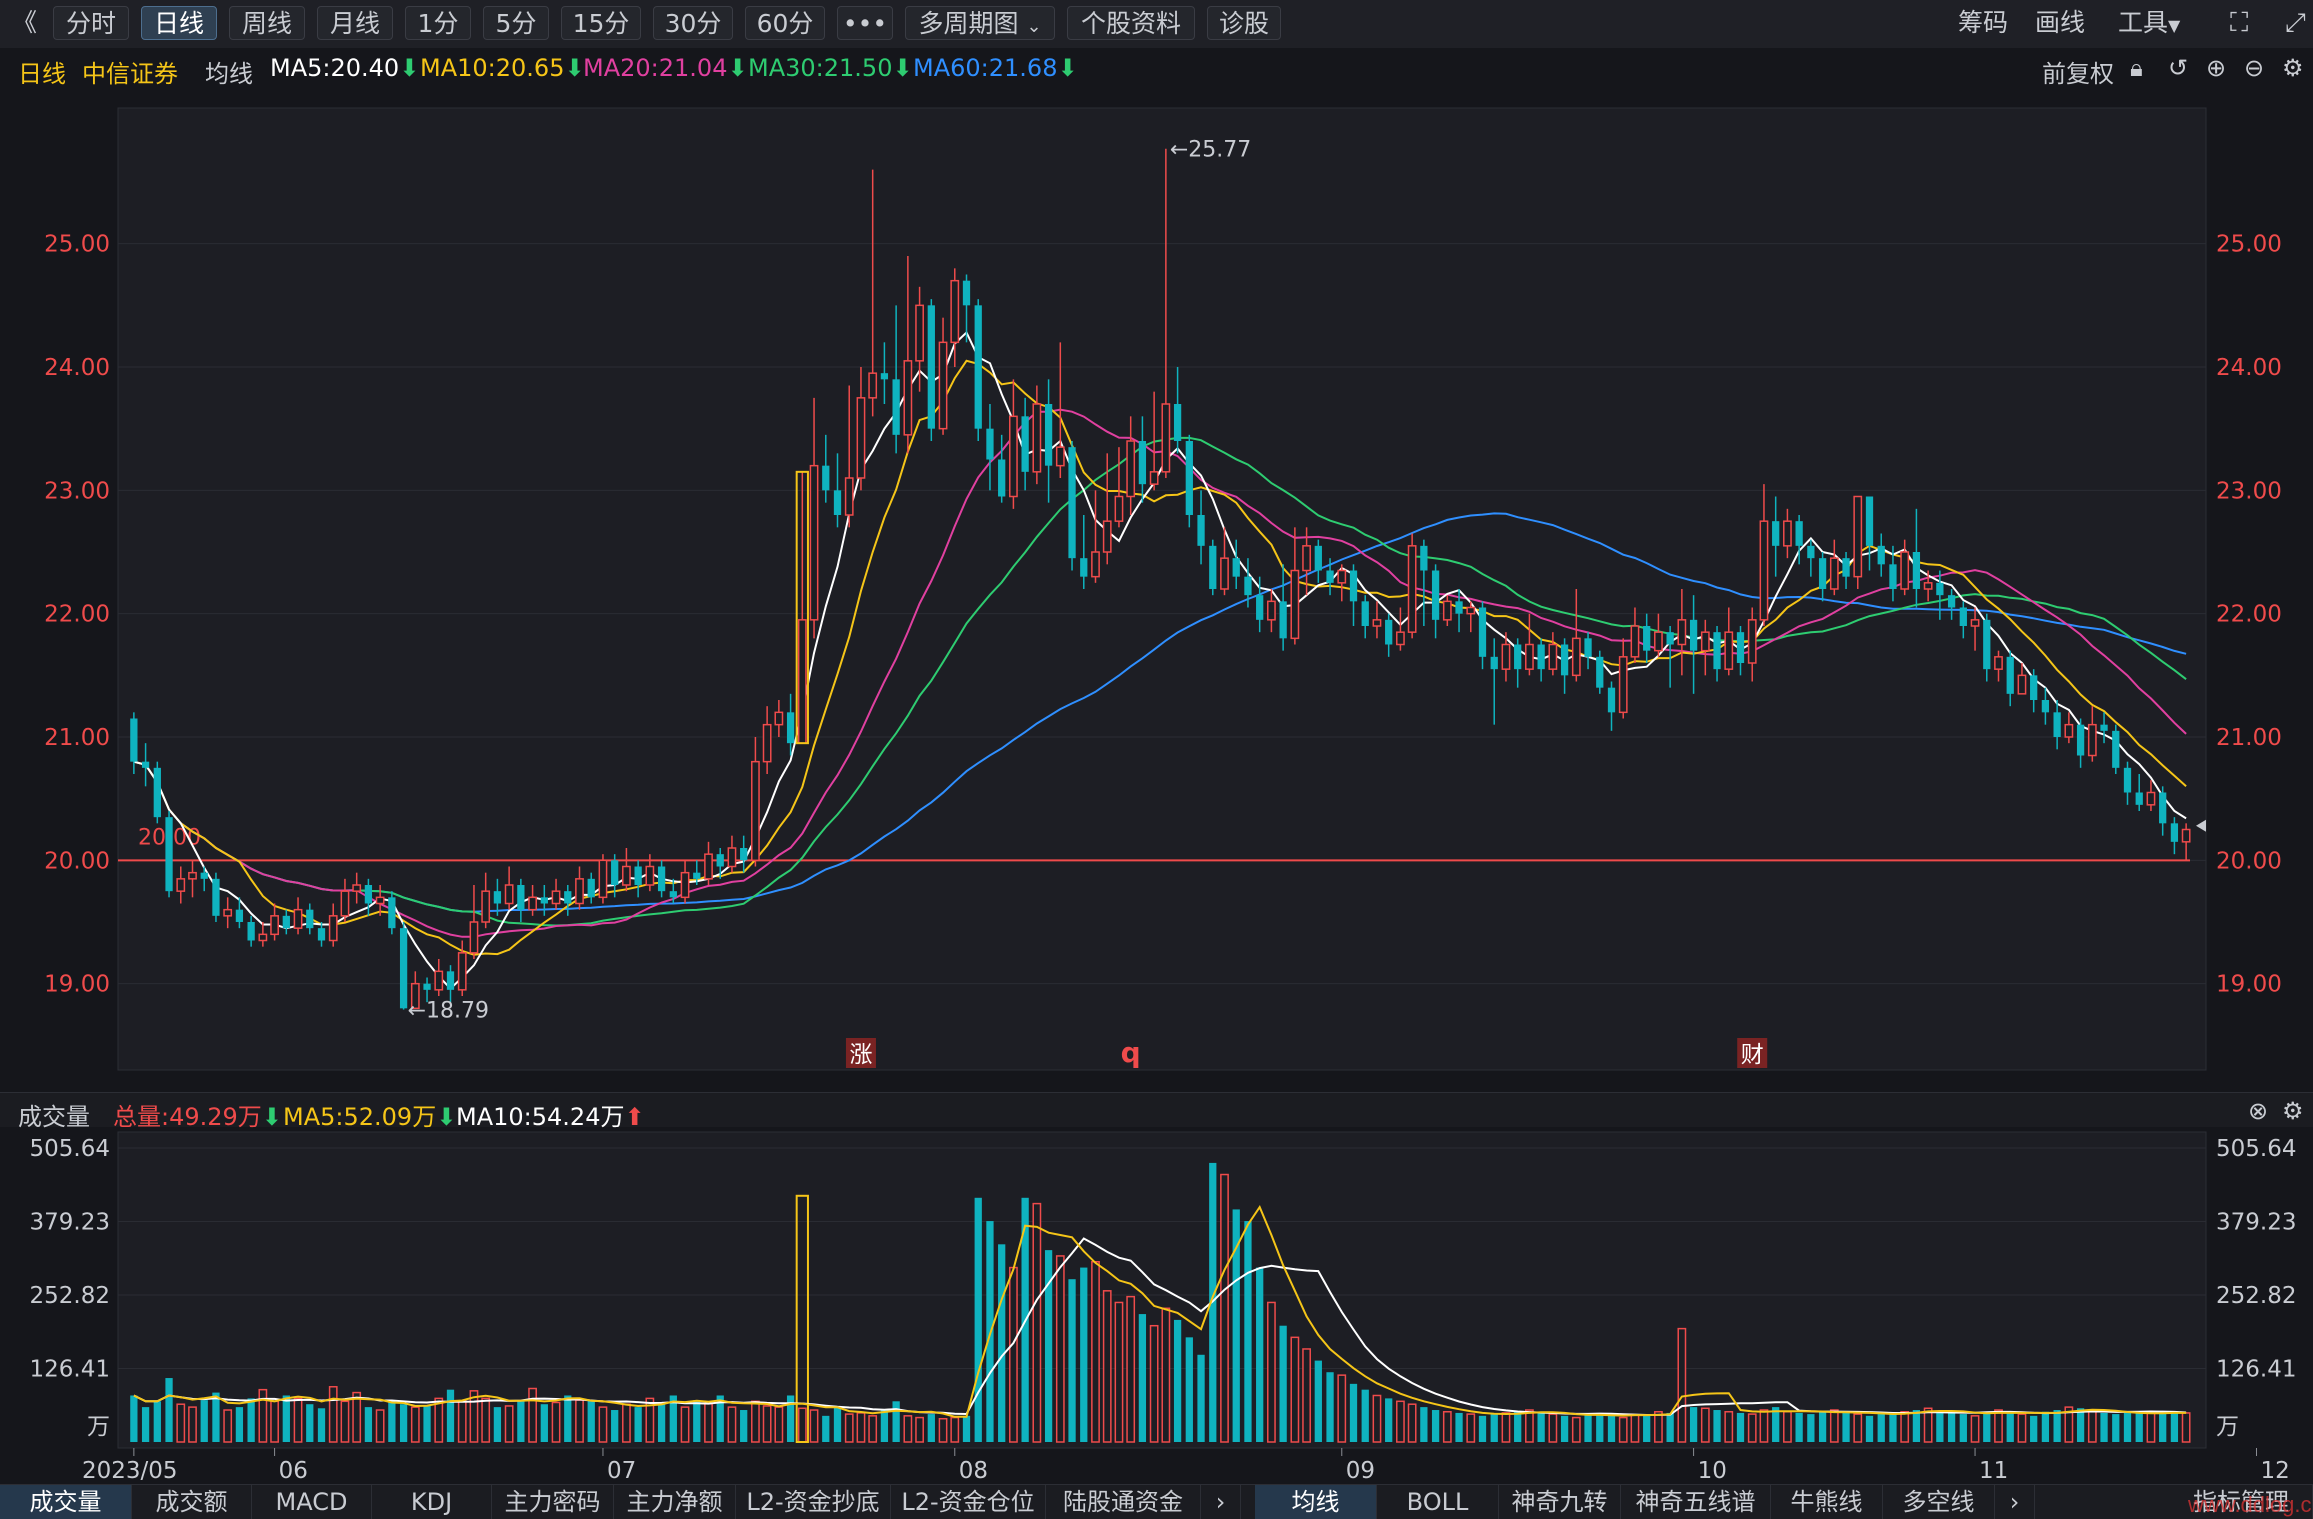 This screenshot has width=2313, height=1519. I want to click on expand-icon: ⤢, so click(2295, 23).